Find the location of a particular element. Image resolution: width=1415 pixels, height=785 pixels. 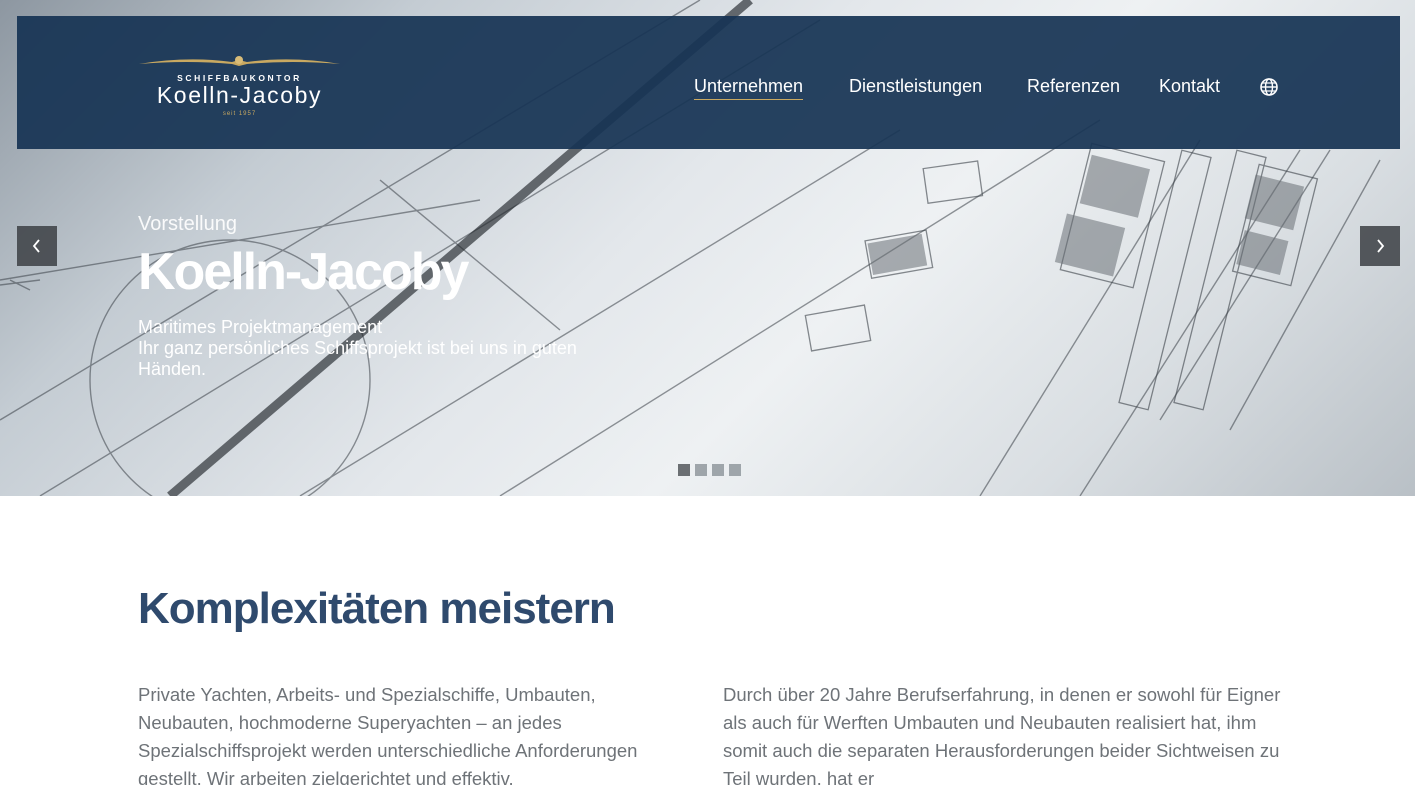

slider-next-button is located at coordinates (1380, 246).